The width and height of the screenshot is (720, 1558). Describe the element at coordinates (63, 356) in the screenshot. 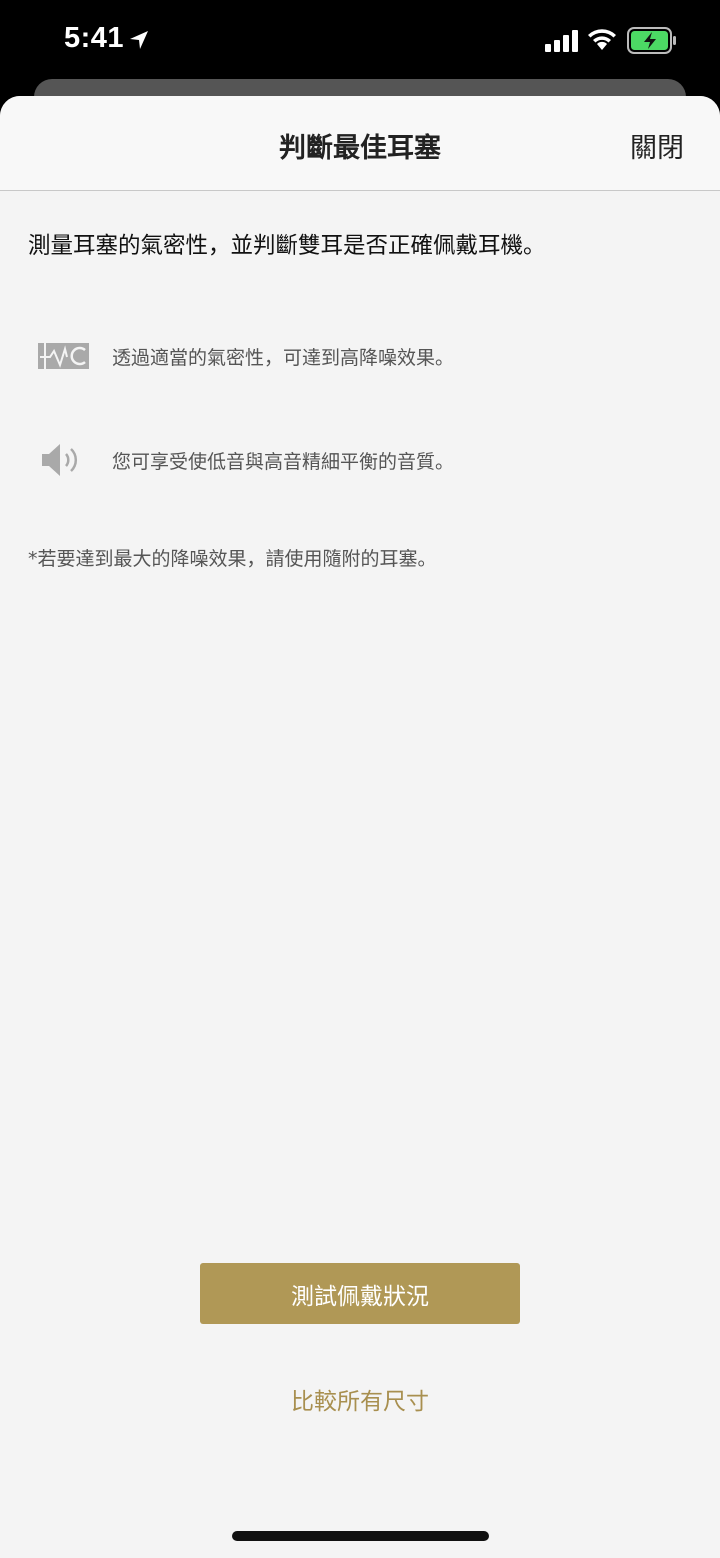

I see `noise-cancelling-icon` at that location.